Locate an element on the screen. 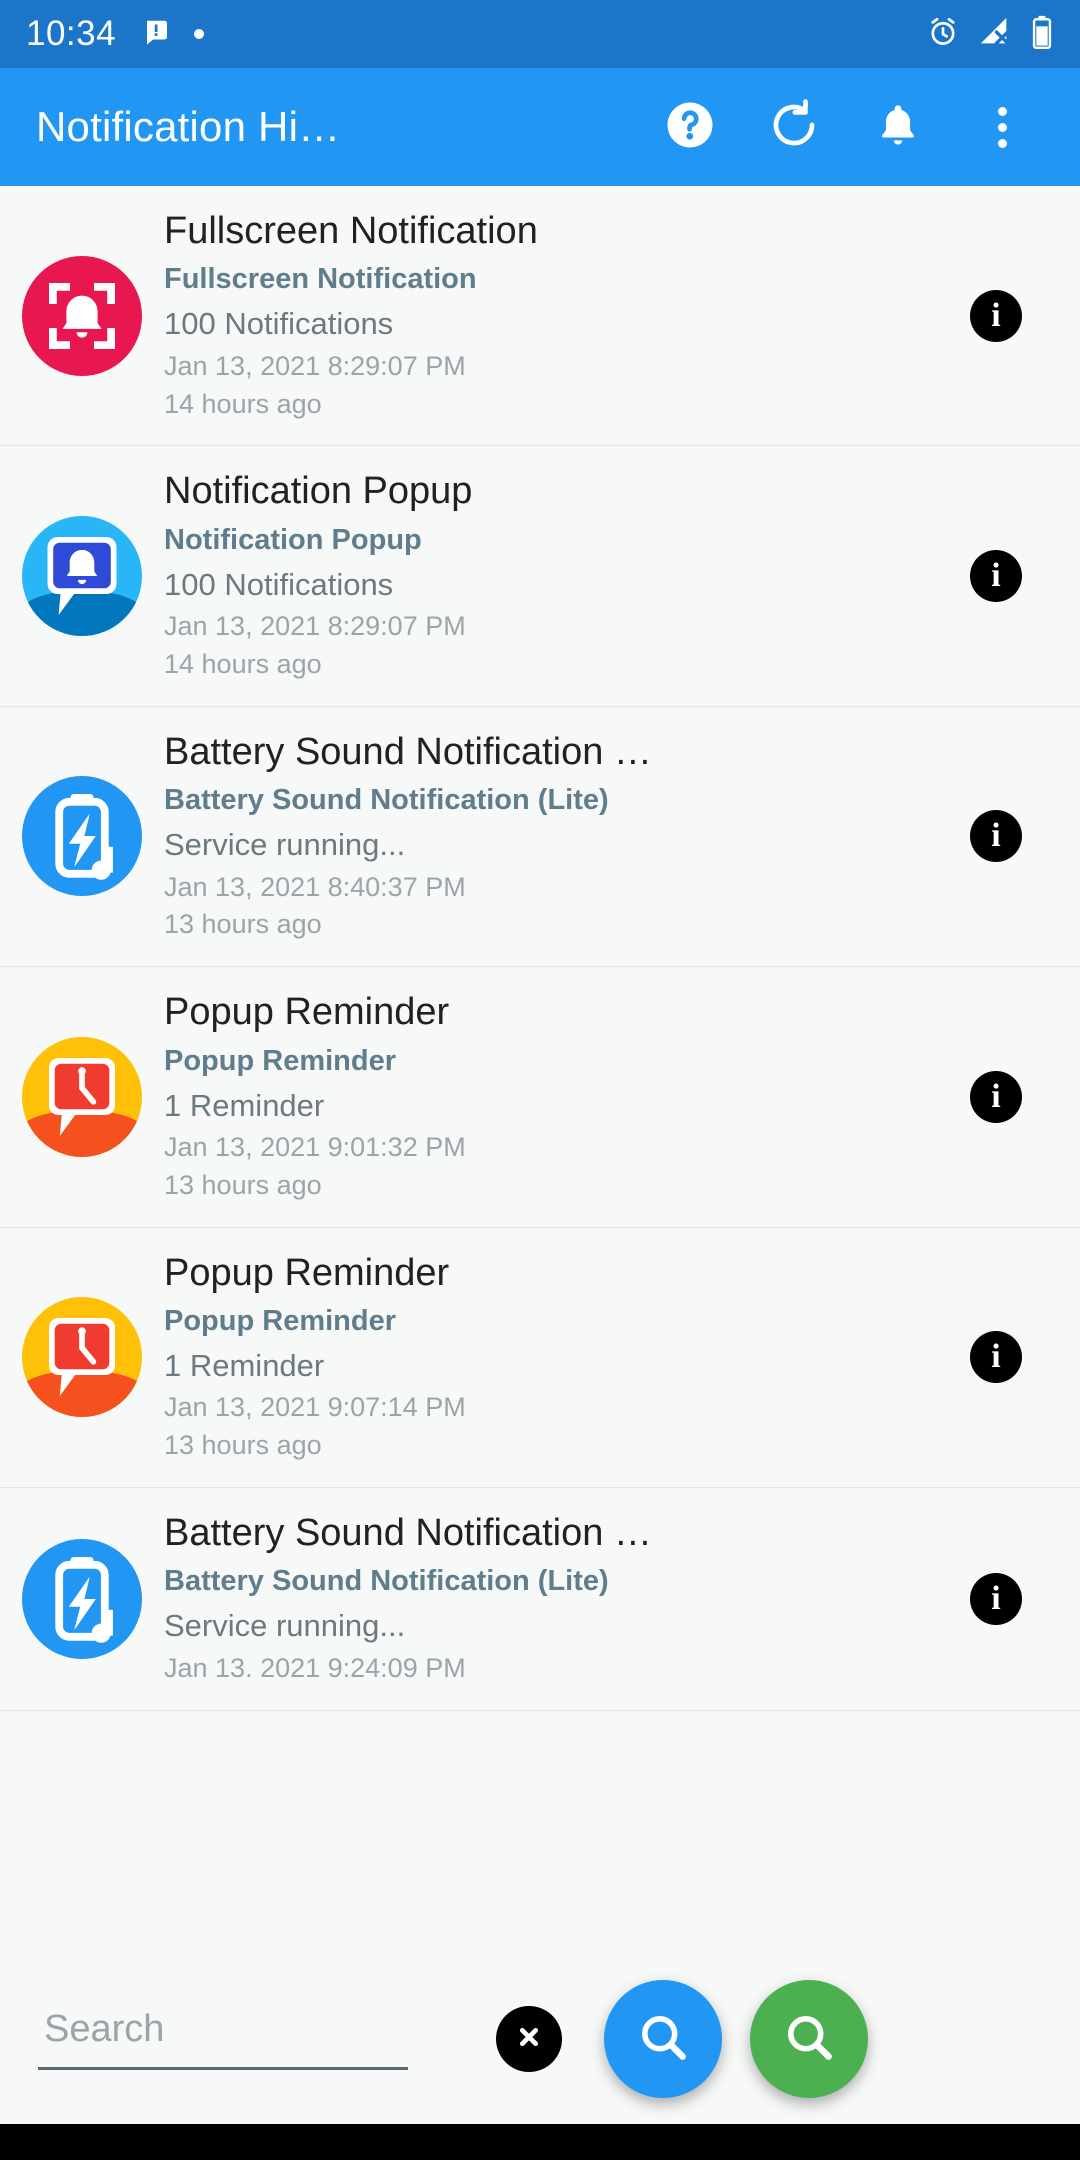  popup-bell-icon is located at coordinates (82, 576).